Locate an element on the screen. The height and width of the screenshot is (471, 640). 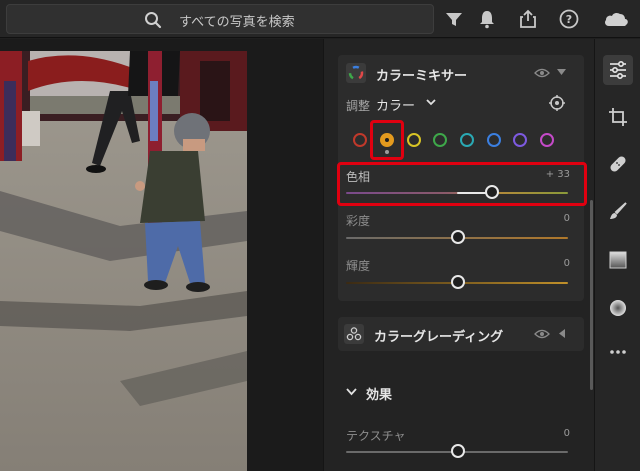
edit-sliders-button is located at coordinates (618, 70).